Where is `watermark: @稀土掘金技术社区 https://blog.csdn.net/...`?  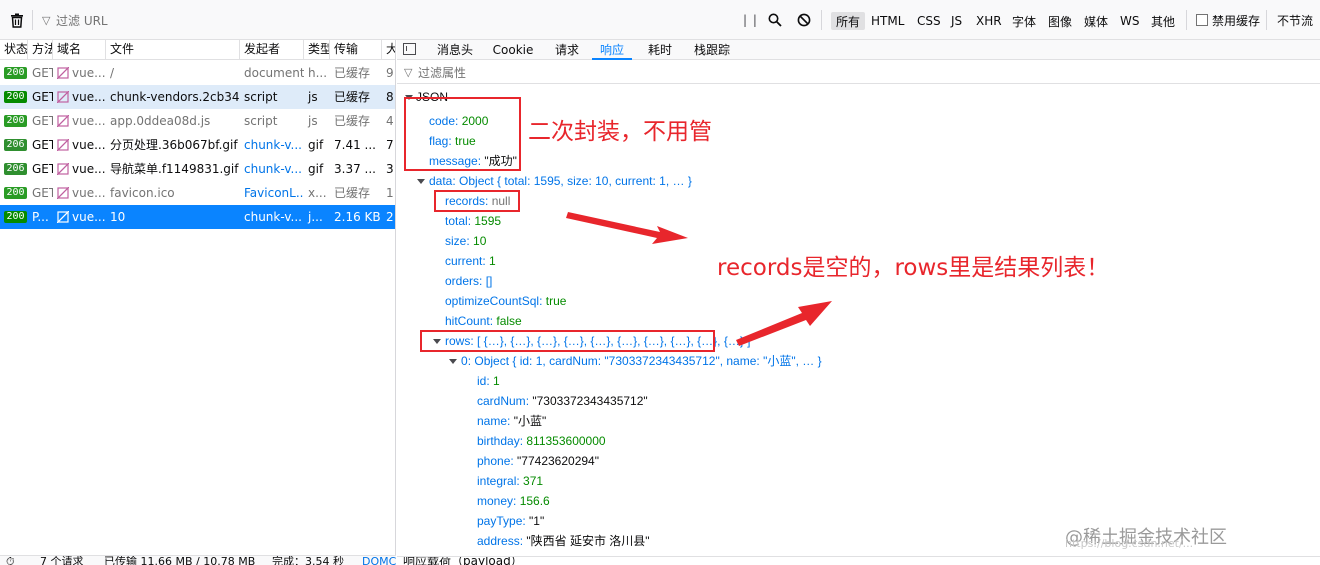 watermark: @稀土掘金技术社区 https://blog.csdn.net/... is located at coordinates (1146, 536).